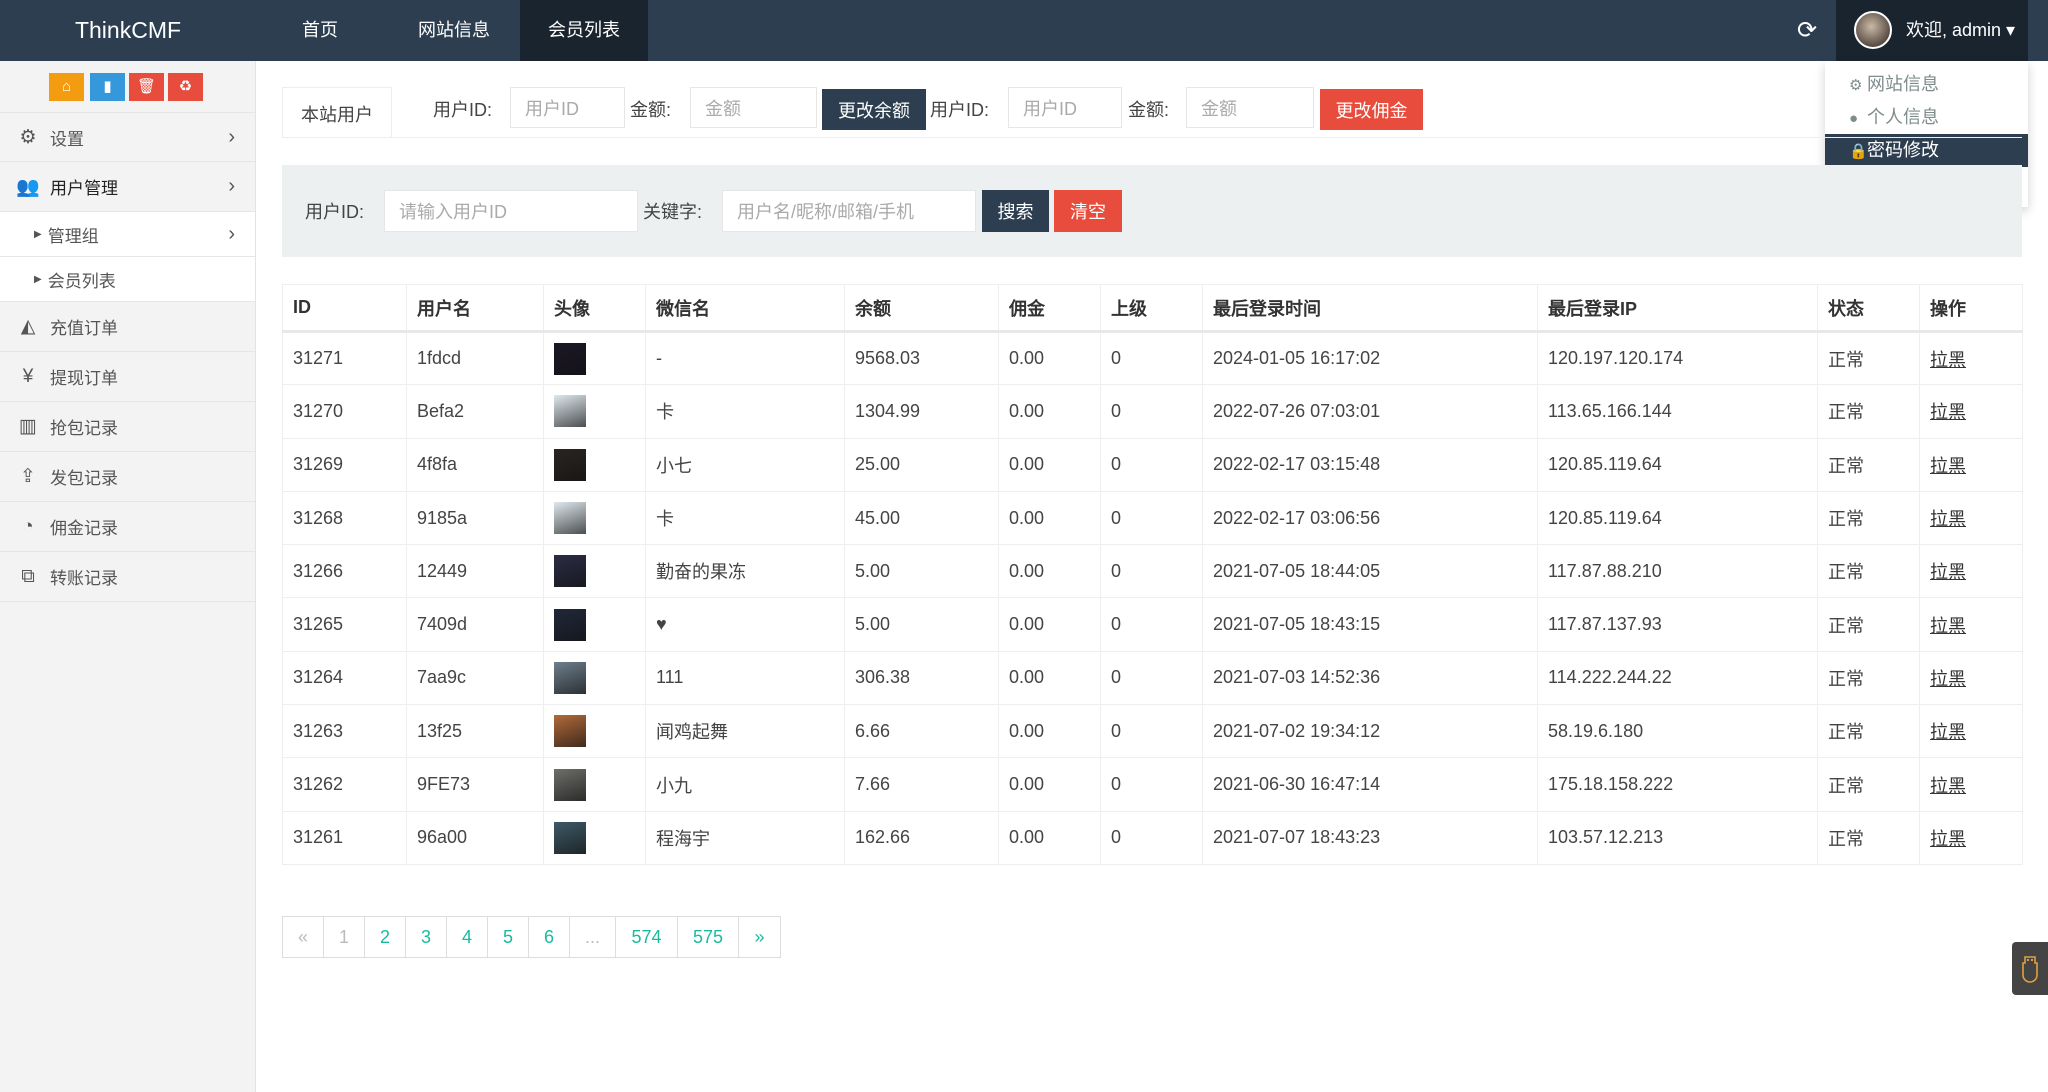 The width and height of the screenshot is (2048, 1092). What do you see at coordinates (745, 571) in the screenshot?
I see `cell-3: 勤奋的果冻` at bounding box center [745, 571].